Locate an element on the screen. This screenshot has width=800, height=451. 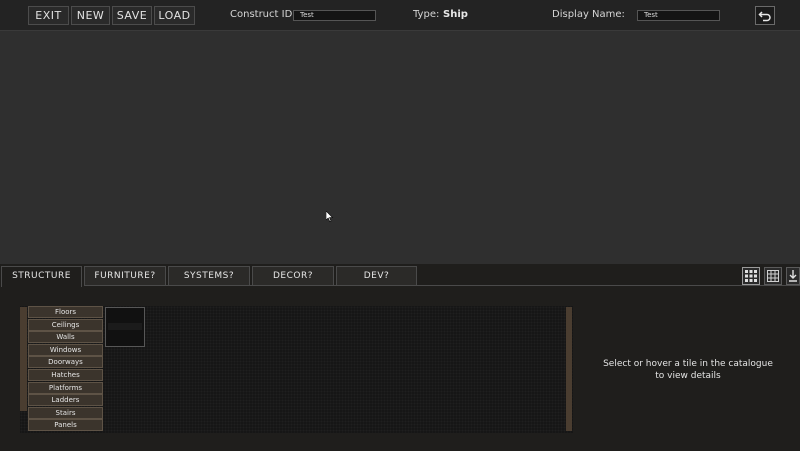
construct-id-label: Construct ID: is located at coordinates (263, 14).